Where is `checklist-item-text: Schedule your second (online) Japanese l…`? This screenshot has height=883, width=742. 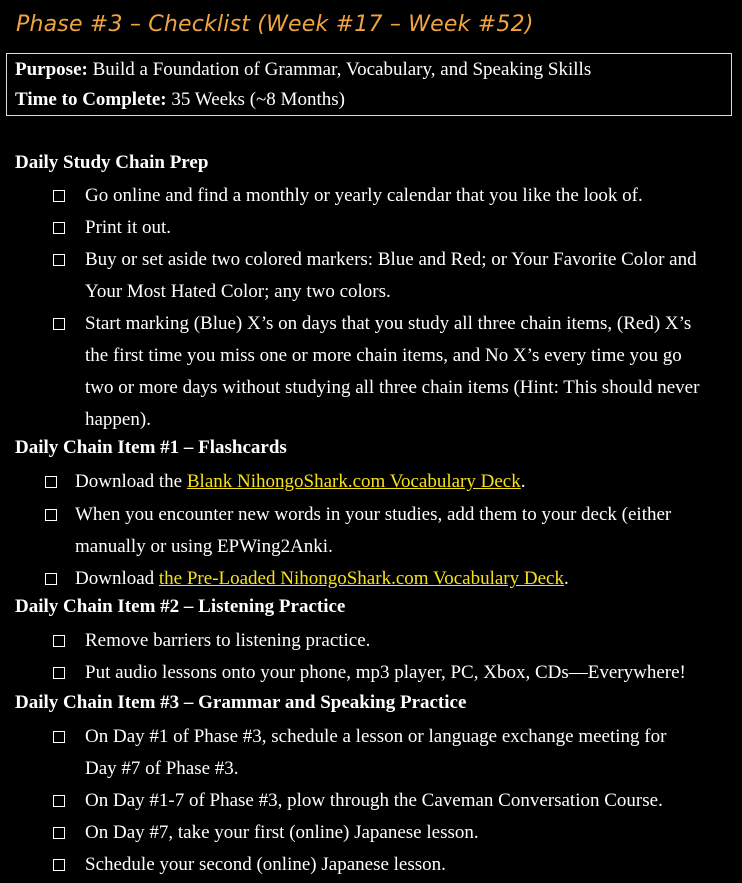
checklist-item-text: Schedule your second (online) Japanese l… is located at coordinates (265, 864).